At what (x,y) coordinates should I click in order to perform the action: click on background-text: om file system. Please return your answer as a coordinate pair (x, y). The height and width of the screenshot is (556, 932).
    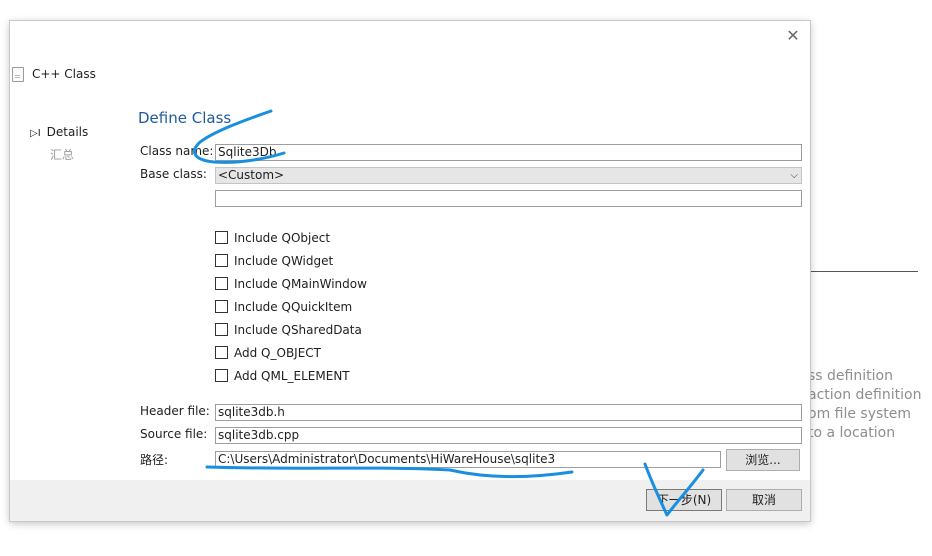
    Looking at the image, I should click on (860, 414).